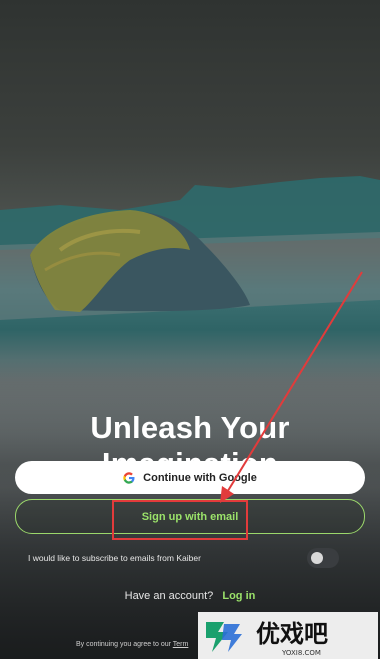  I want to click on site-watermark: 优戏吧 YOXI8.COM, so click(288, 635).